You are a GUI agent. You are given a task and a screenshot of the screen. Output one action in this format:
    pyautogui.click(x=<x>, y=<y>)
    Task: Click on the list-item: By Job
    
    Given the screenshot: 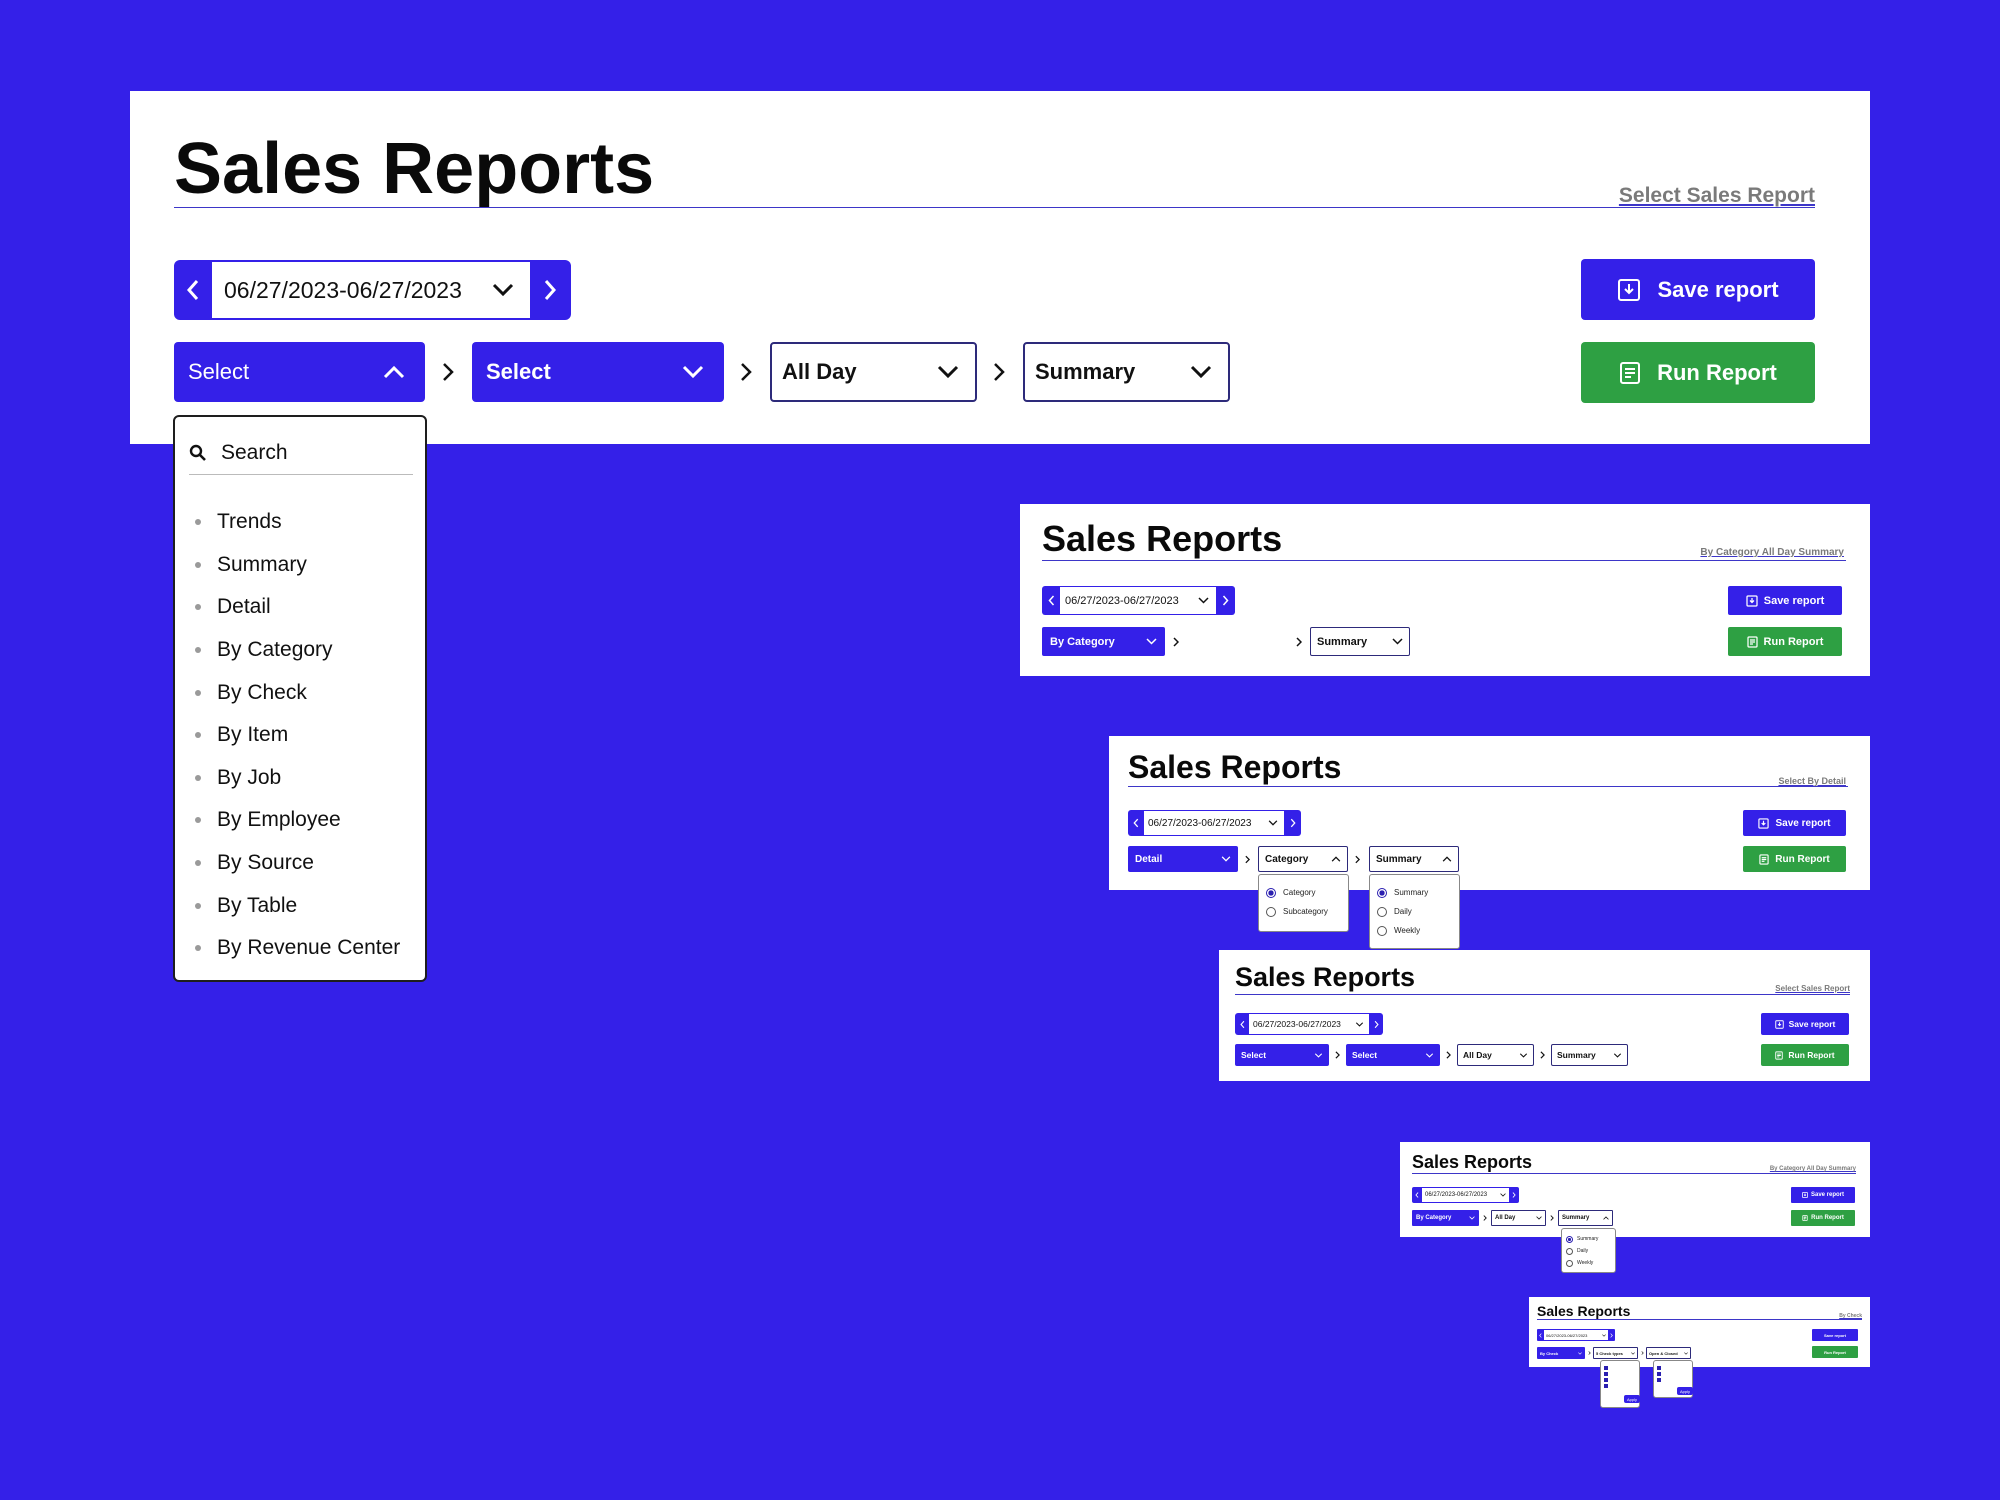 What is the action you would take?
    pyautogui.click(x=310, y=778)
    